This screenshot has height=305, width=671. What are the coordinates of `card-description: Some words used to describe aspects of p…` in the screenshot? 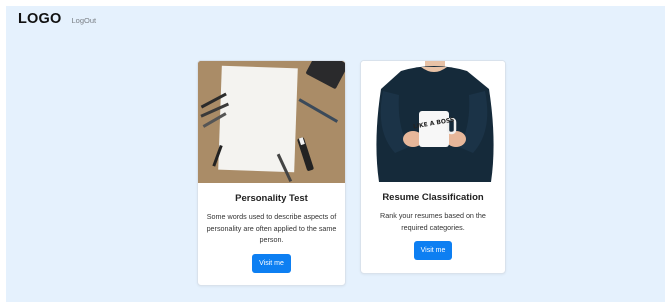 It's located at (271, 228).